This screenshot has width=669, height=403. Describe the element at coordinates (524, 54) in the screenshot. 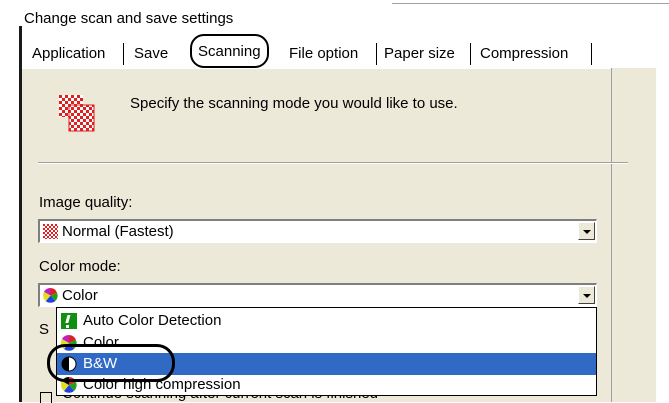

I see `tab-compression: Compression` at that location.